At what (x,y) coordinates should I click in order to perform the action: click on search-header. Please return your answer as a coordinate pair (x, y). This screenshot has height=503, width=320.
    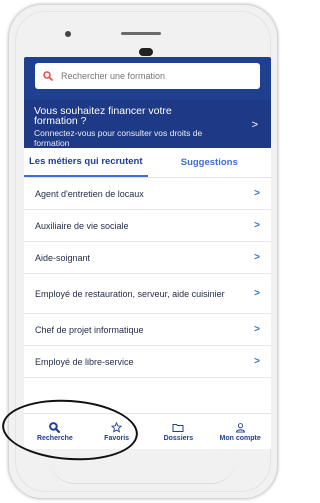
    Looking at the image, I should click on (147, 78).